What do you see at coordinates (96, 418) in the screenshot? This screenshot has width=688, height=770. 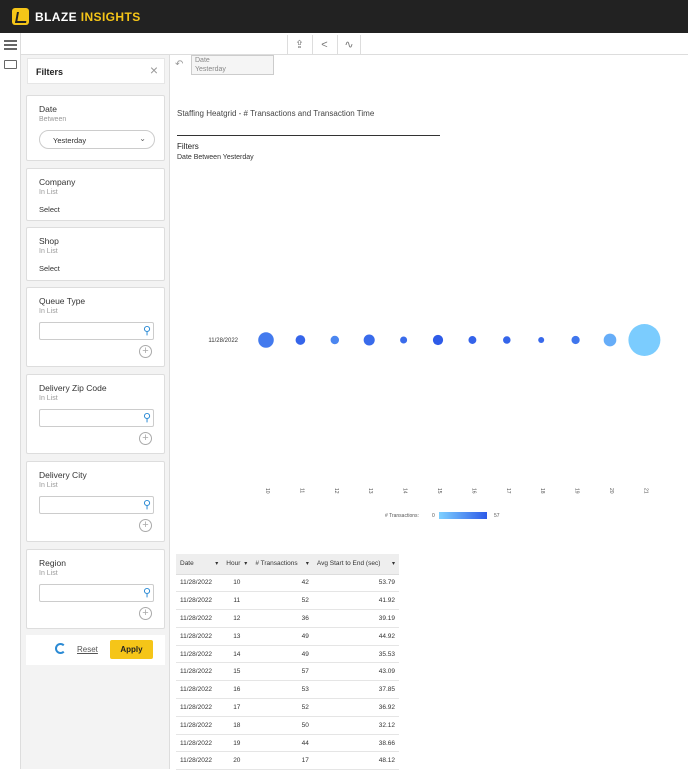 I see `zip-search-input: ⚲` at bounding box center [96, 418].